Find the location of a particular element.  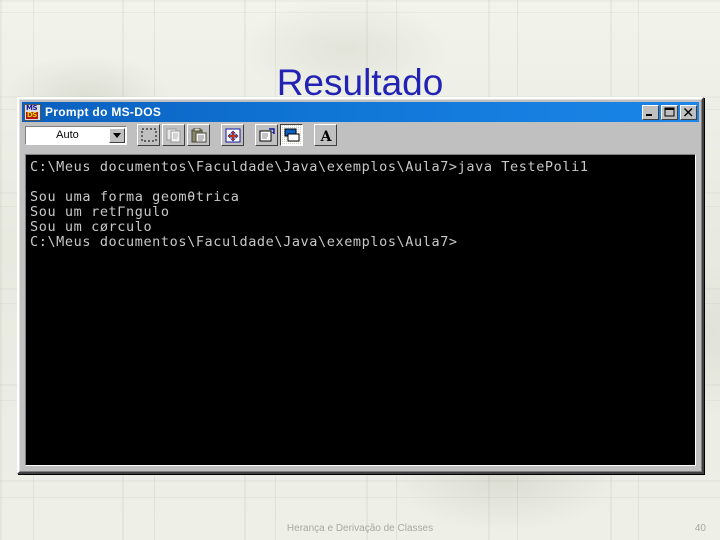

font-icon: A is located at coordinates (325, 136).